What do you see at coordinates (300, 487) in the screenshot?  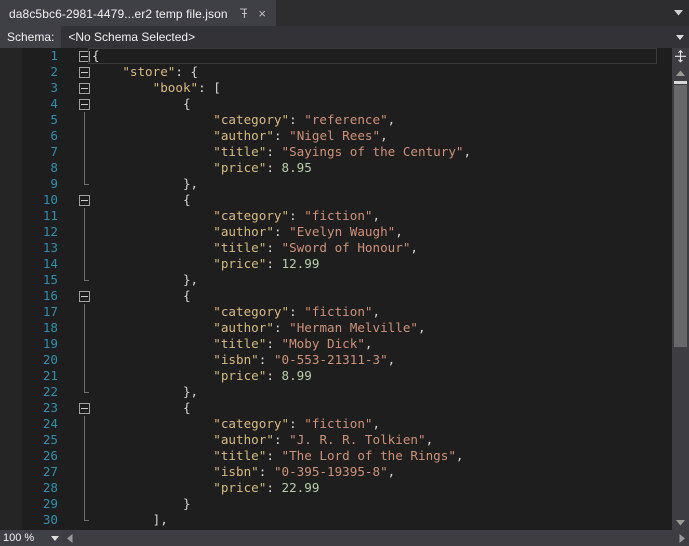 I see `token-num: 22.99` at bounding box center [300, 487].